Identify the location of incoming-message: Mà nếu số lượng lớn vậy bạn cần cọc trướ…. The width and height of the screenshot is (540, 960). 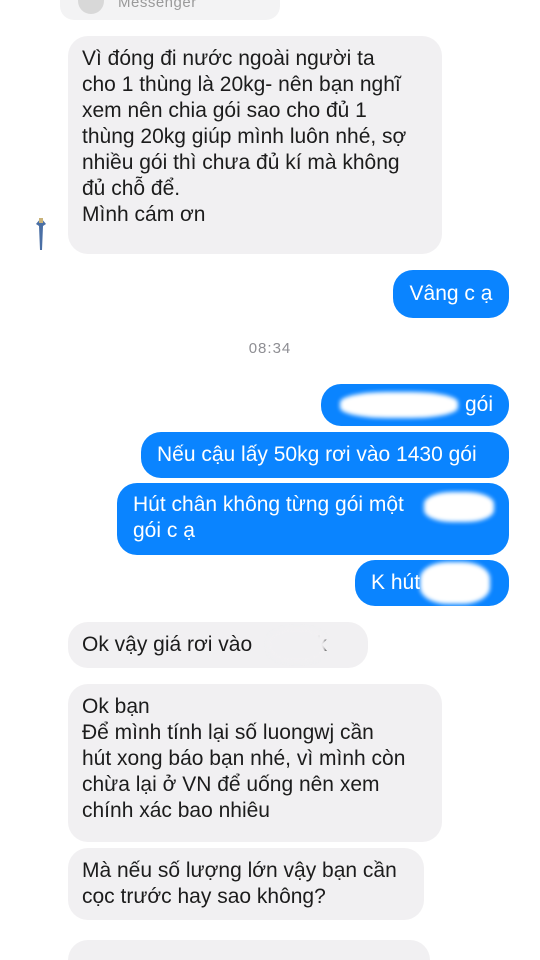
(246, 884).